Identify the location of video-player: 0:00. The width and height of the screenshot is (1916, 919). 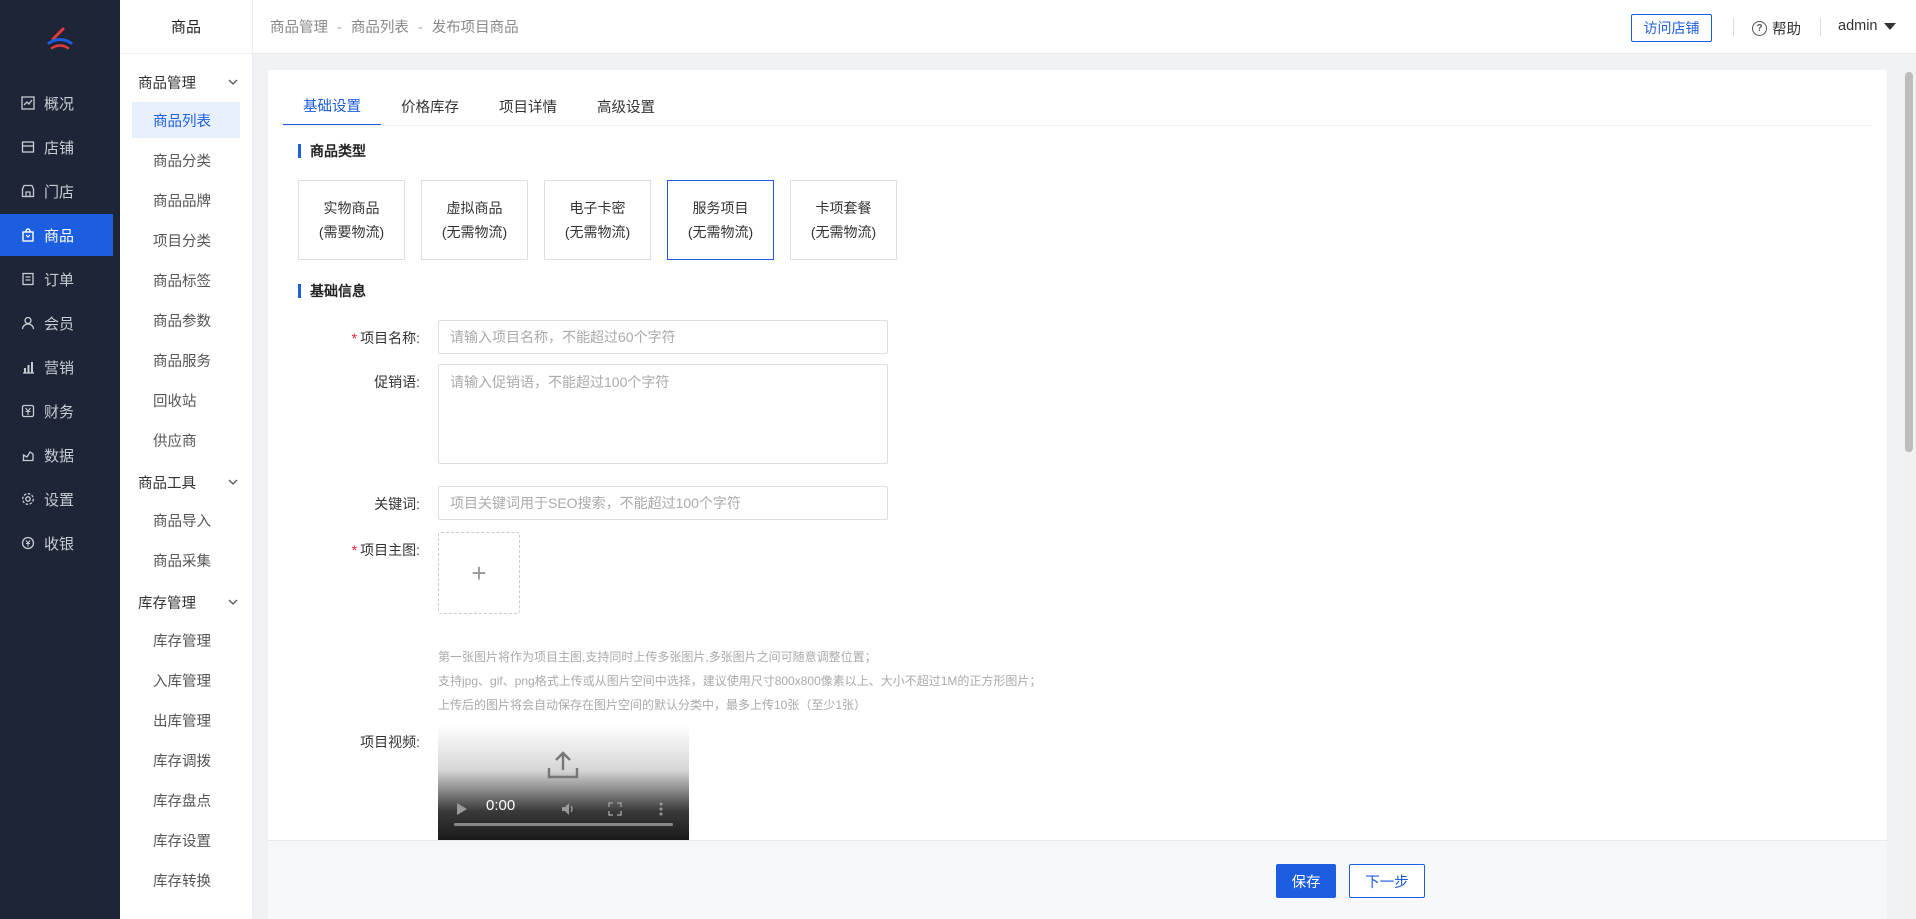
(563, 782).